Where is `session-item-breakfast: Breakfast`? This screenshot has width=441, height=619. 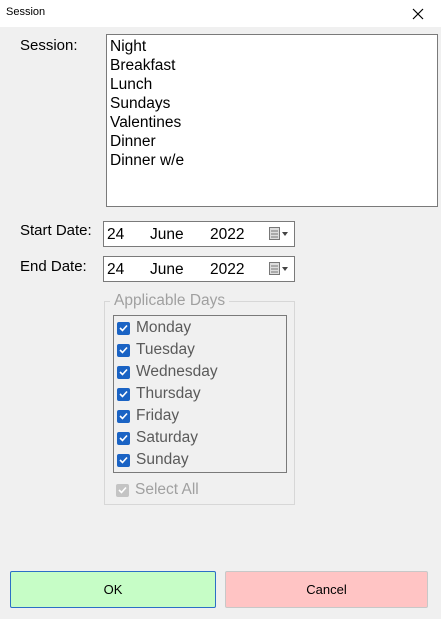 session-item-breakfast: Breakfast is located at coordinates (273, 65).